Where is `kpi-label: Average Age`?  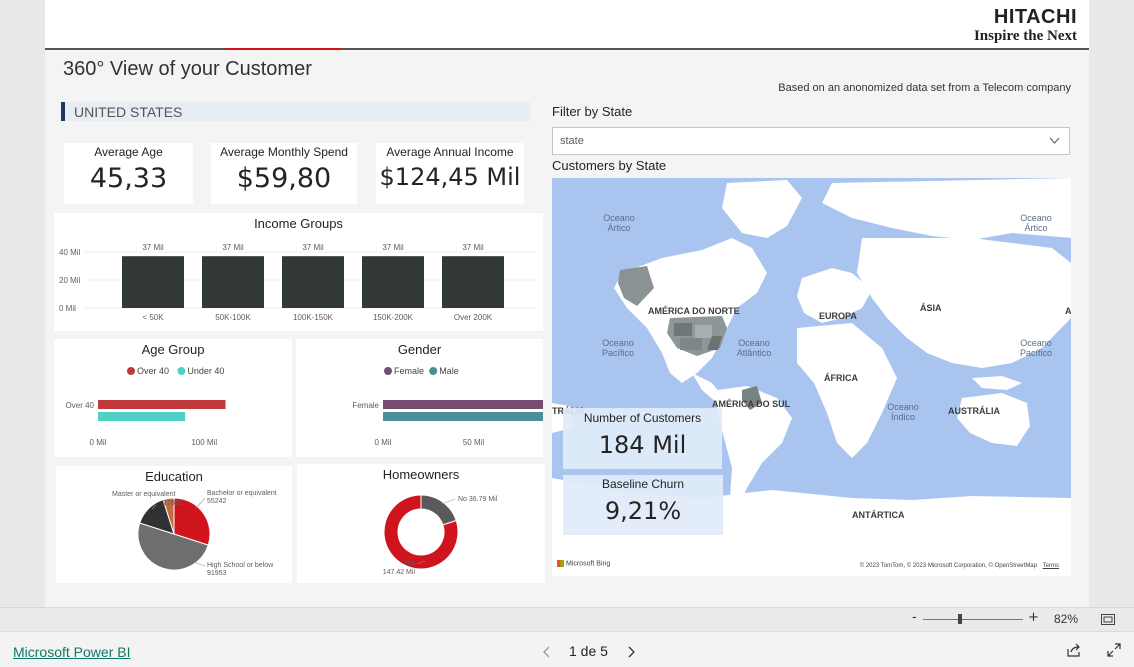
kpi-label: Average Age is located at coordinates (128, 152).